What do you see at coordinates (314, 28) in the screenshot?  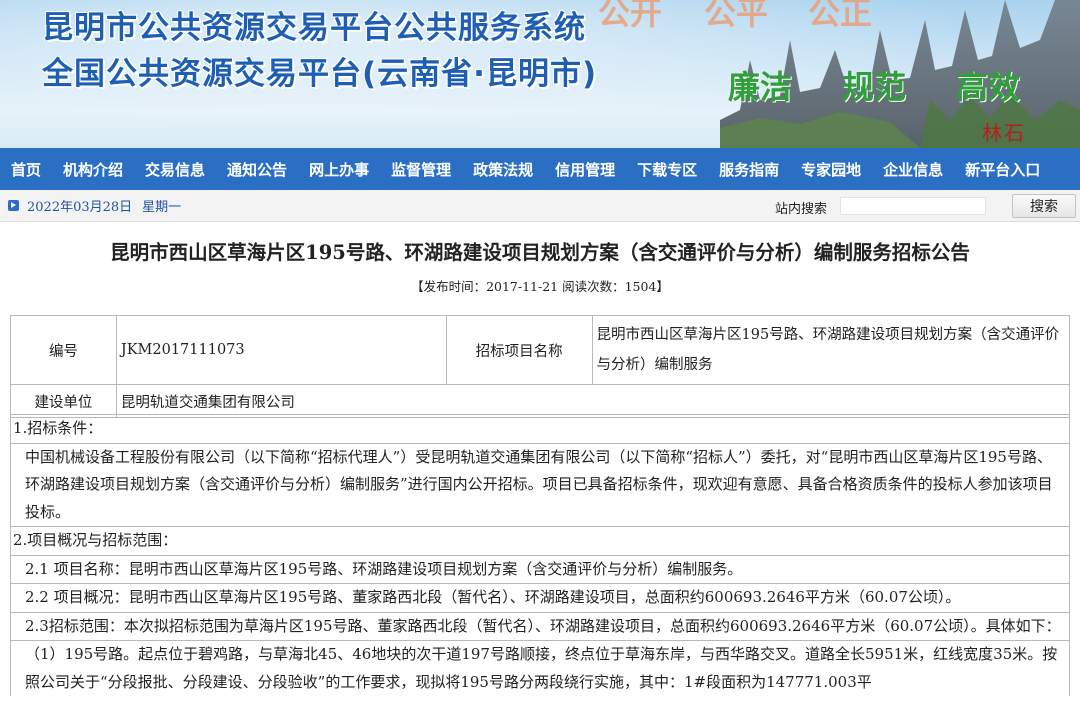 I see `banner-title-line1: 昆明市公共资源交易平台公共服务系统` at bounding box center [314, 28].